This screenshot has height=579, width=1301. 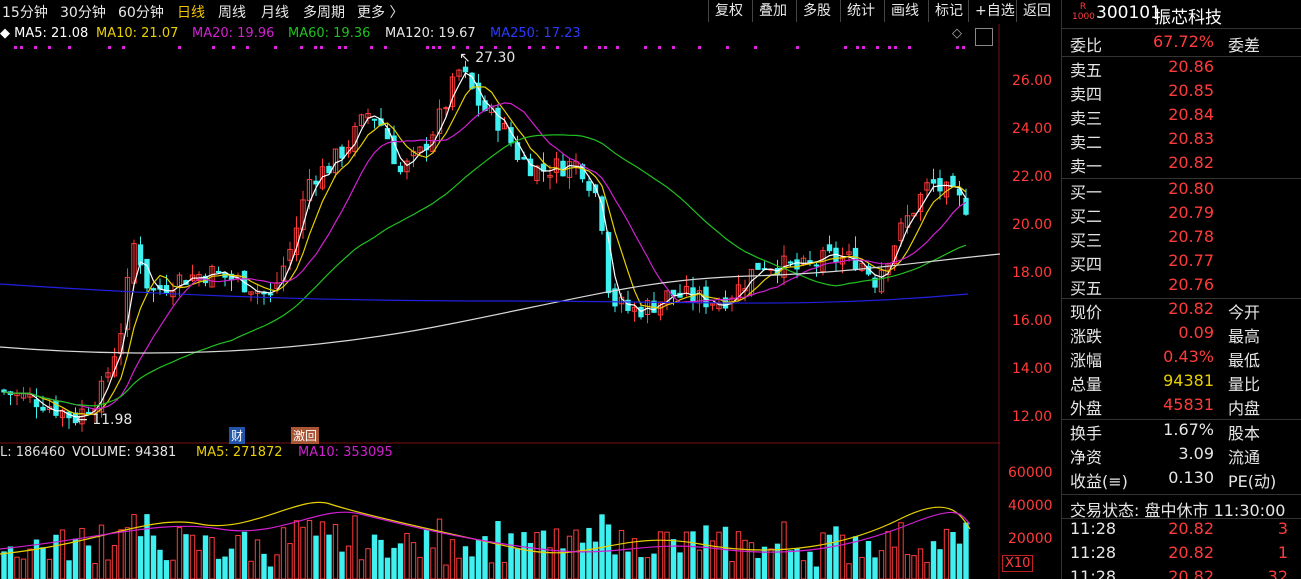 What do you see at coordinates (1093, 573) in the screenshot?
I see `tick-time: 11:28` at bounding box center [1093, 573].